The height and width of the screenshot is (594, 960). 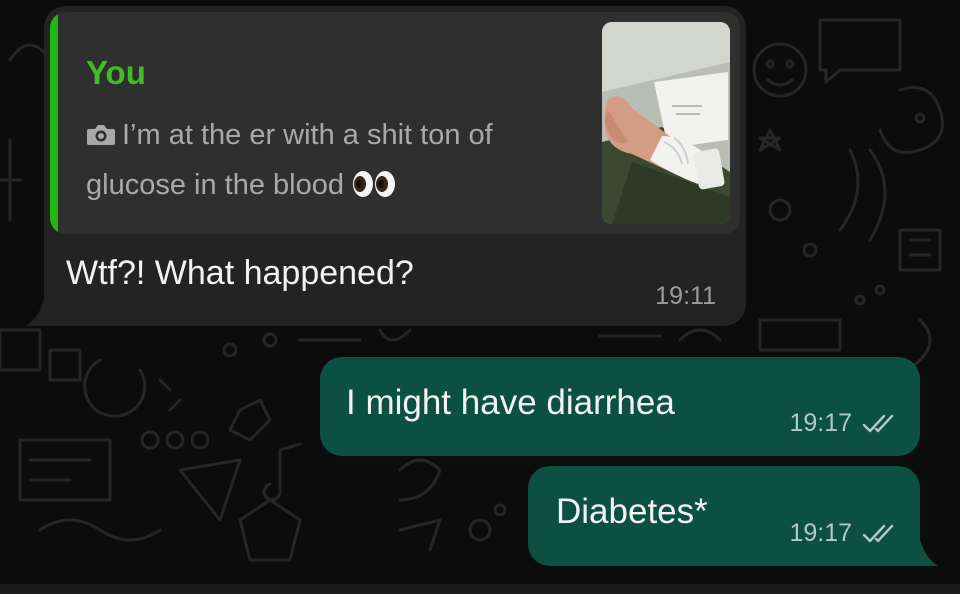 I want to click on outgoing-message-bubble: Diabetes* 19:17, so click(x=724, y=516).